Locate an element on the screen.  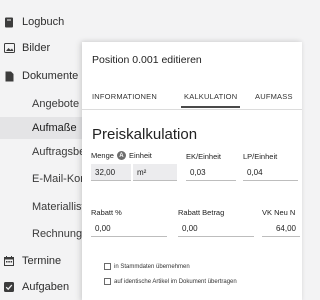
info-icon: A is located at coordinates (121, 155).